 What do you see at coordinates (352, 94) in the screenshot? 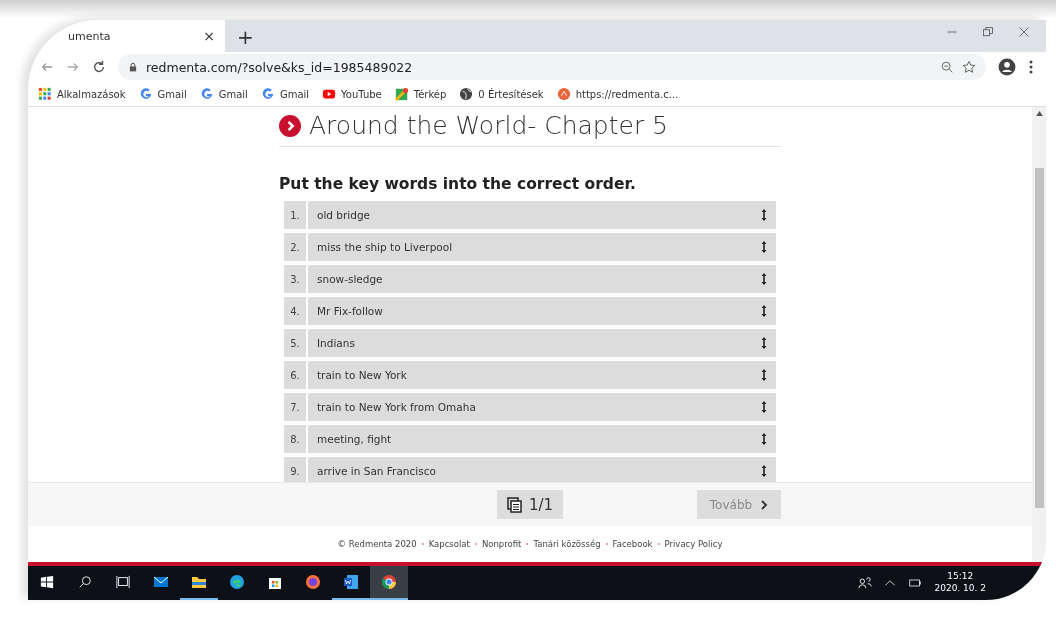
I see `bookmark: YouTube` at bounding box center [352, 94].